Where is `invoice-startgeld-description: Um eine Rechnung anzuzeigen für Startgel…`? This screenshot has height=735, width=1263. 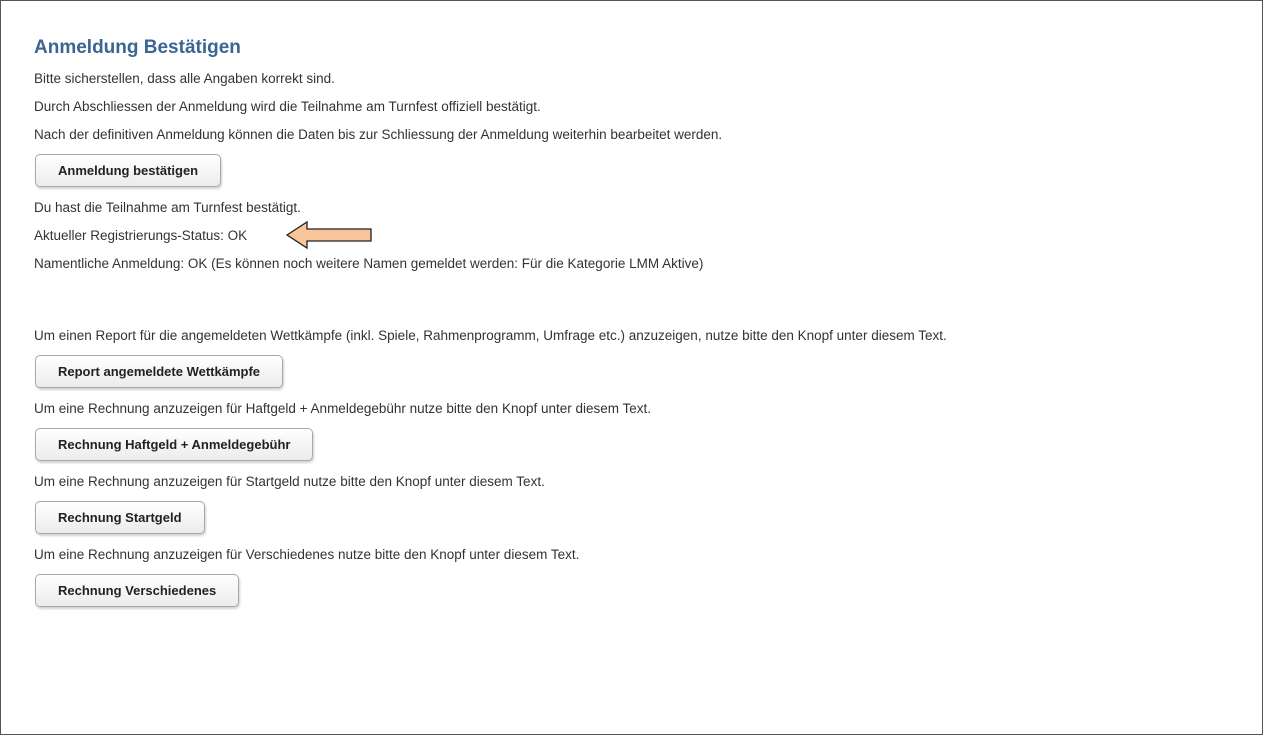
invoice-startgeld-description: Um eine Rechnung anzuzeigen für Startgel… is located at coordinates (289, 481).